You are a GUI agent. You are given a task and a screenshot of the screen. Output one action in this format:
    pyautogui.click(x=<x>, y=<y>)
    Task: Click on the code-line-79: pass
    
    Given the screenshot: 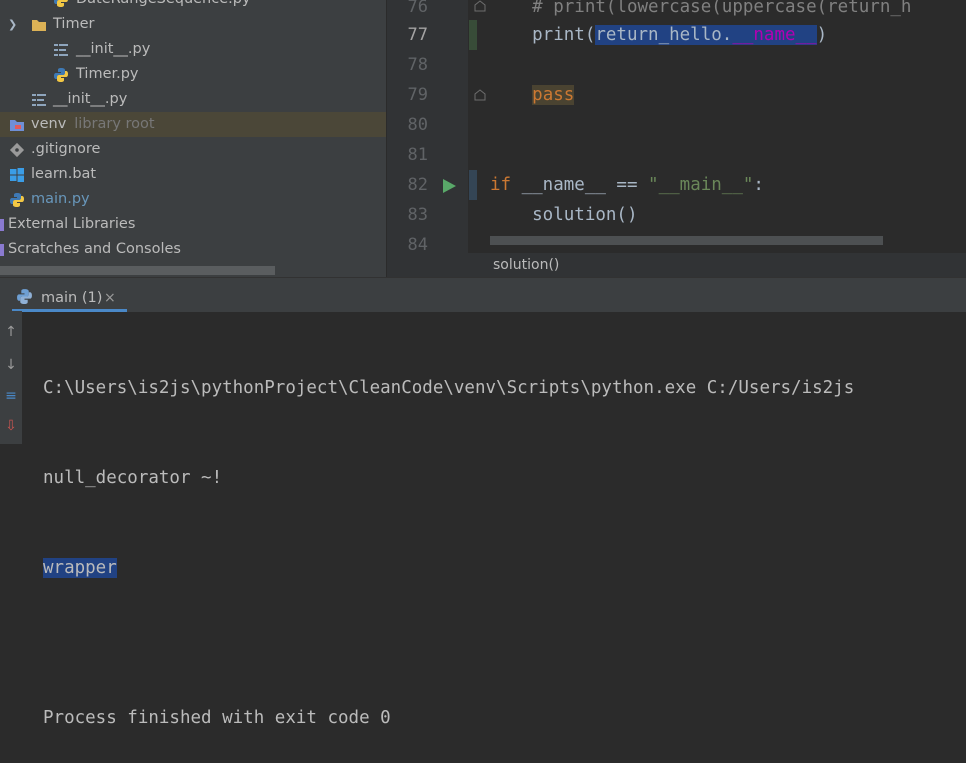 What is the action you would take?
    pyautogui.click(x=532, y=95)
    